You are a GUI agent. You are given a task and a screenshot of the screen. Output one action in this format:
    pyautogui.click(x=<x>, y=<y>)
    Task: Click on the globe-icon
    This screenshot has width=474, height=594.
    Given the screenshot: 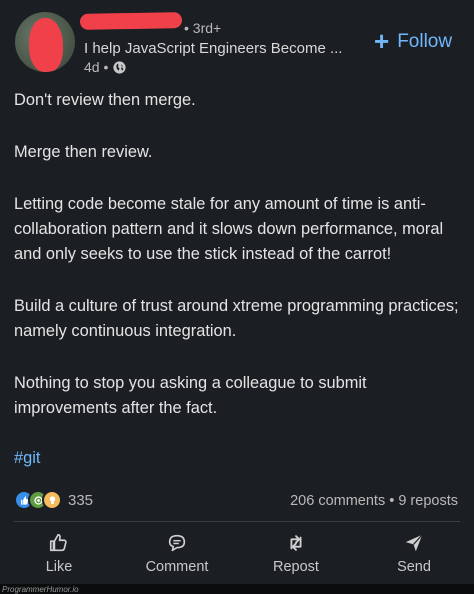 What is the action you would take?
    pyautogui.click(x=119, y=67)
    